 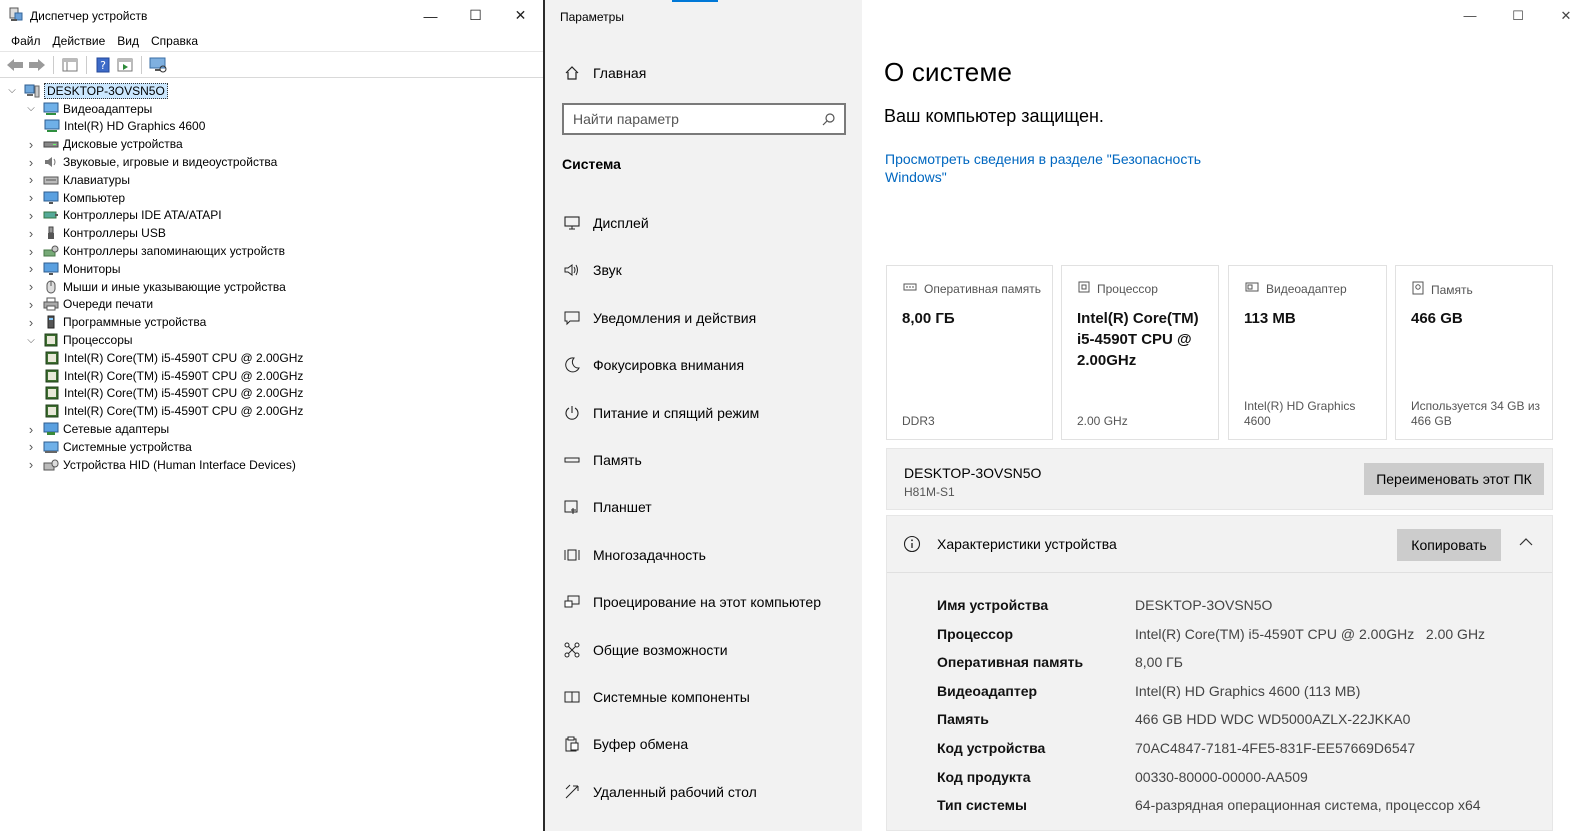 I want to click on settings-close-button: ✕, so click(x=1566, y=15).